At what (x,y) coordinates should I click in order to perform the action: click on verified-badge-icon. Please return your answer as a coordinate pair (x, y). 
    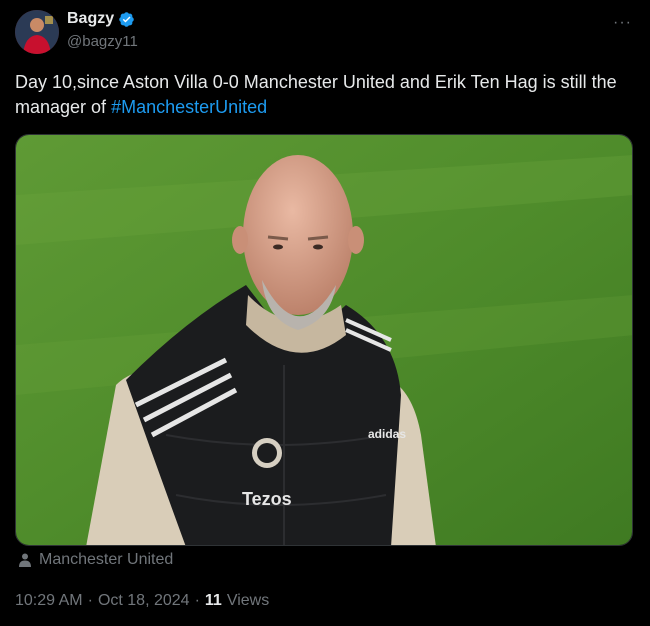
    Looking at the image, I should click on (126, 19).